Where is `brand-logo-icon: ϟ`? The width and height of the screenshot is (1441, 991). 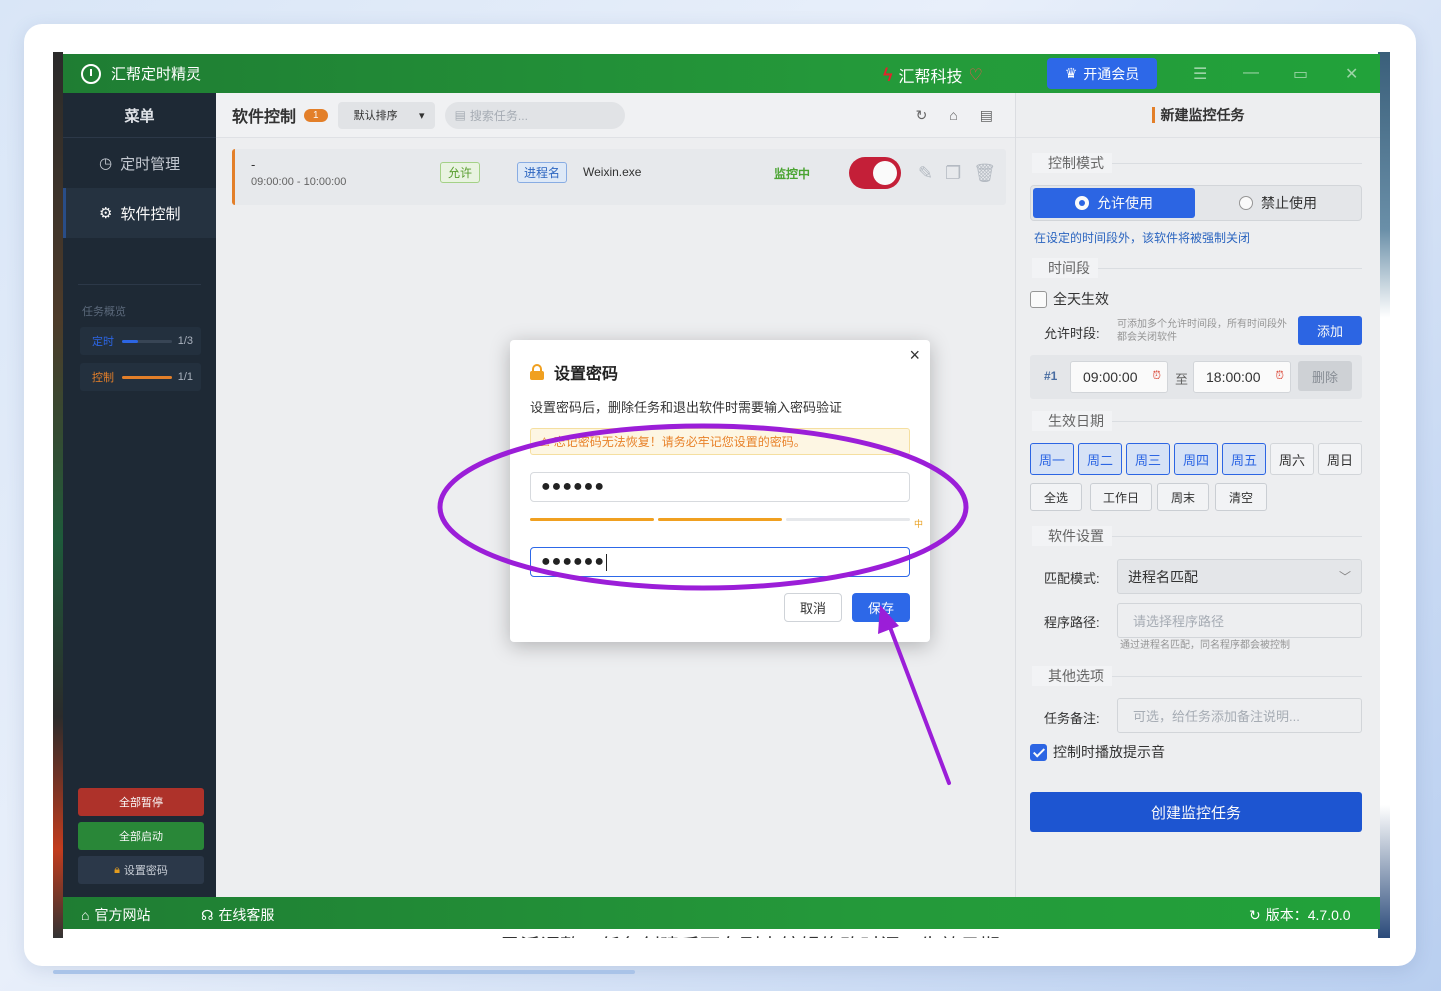
brand-logo-icon: ϟ is located at coordinates (888, 74).